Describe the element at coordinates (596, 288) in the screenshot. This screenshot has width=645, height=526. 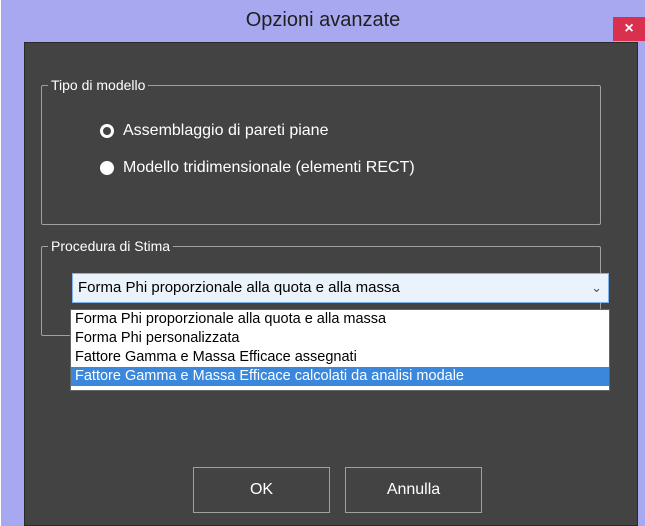
I see `chevron-down-icon: ⌄` at that location.